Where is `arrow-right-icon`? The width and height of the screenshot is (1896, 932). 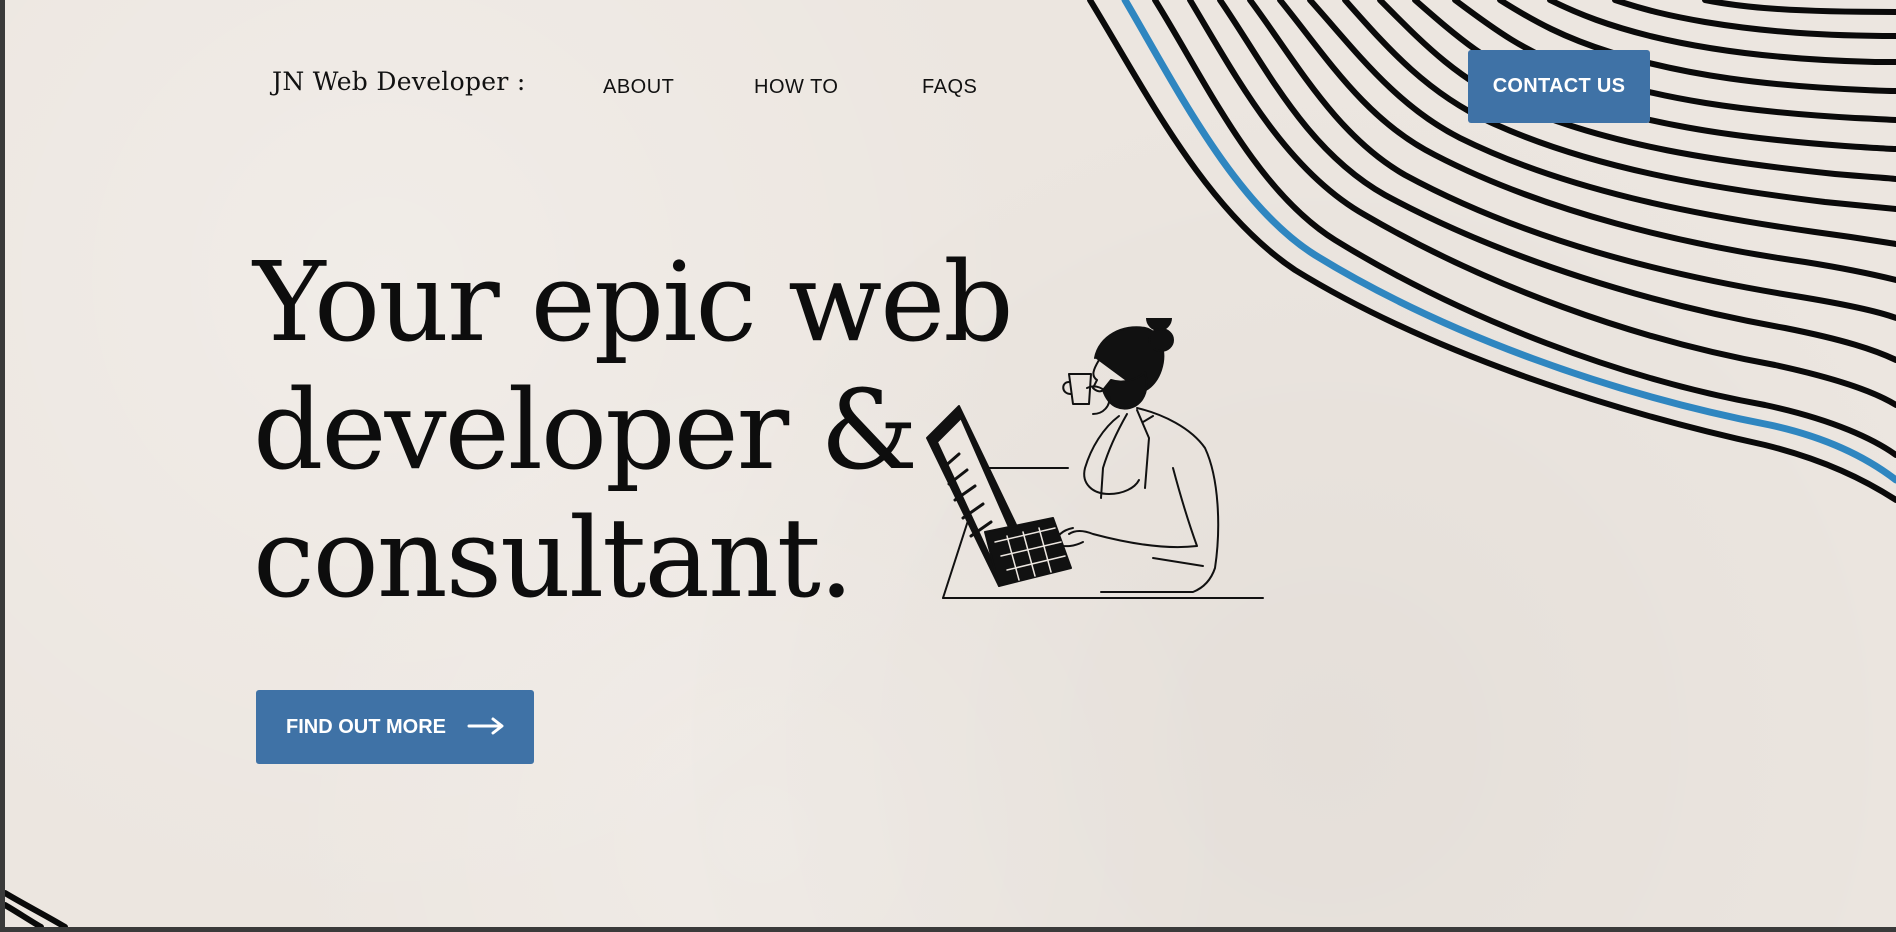
arrow-right-icon is located at coordinates (485, 726).